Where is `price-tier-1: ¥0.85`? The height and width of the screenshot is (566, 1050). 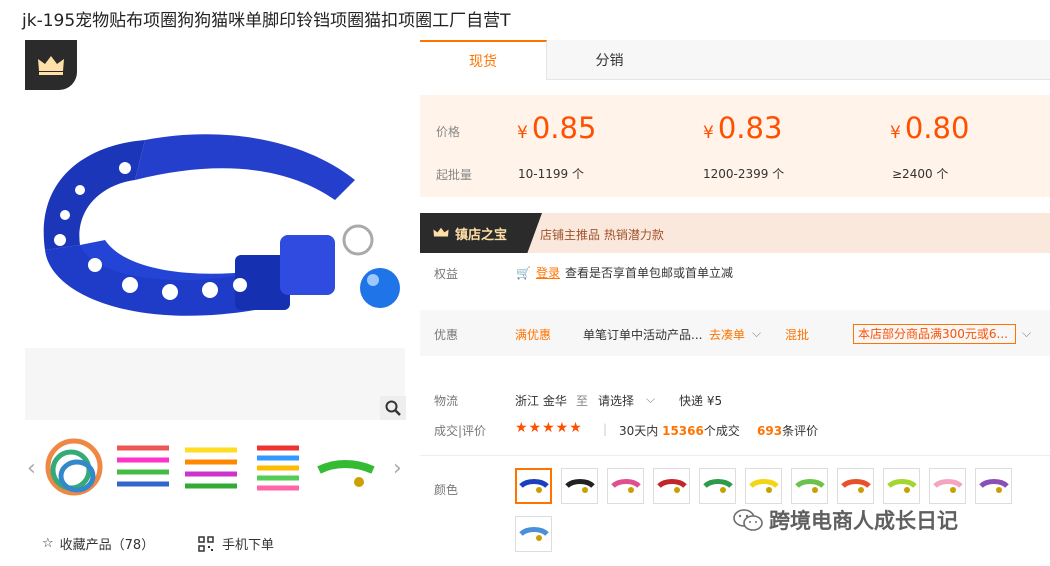 price-tier-1: ¥0.85 is located at coordinates (557, 128).